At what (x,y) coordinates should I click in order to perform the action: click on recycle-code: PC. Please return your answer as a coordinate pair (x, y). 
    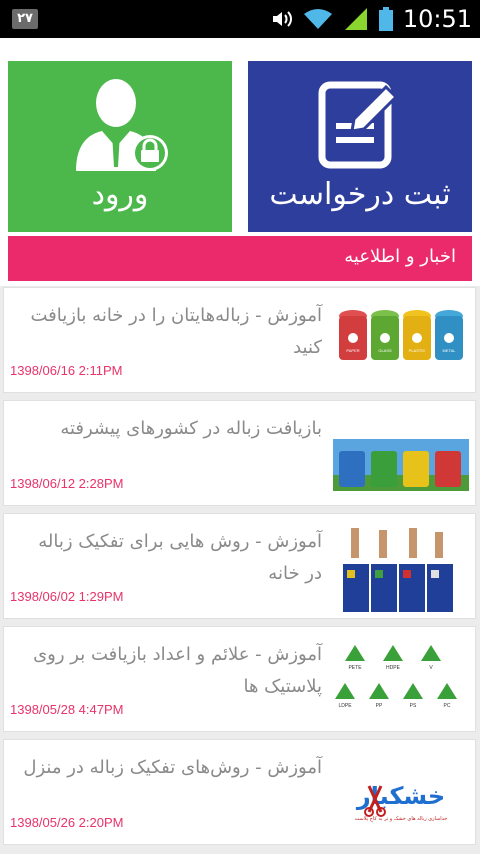
    Looking at the image, I should click on (447, 706).